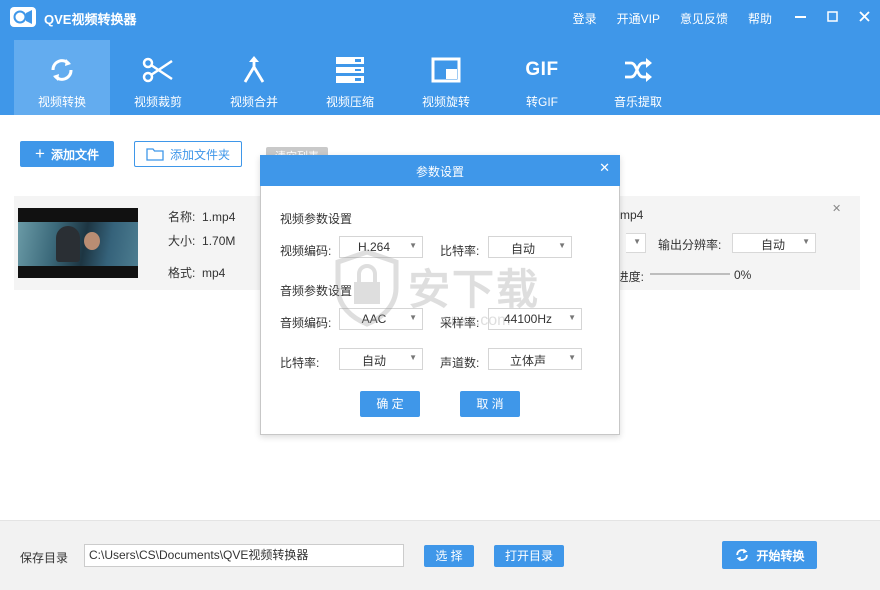  I want to click on gif-icon: GIF, so click(542, 69).